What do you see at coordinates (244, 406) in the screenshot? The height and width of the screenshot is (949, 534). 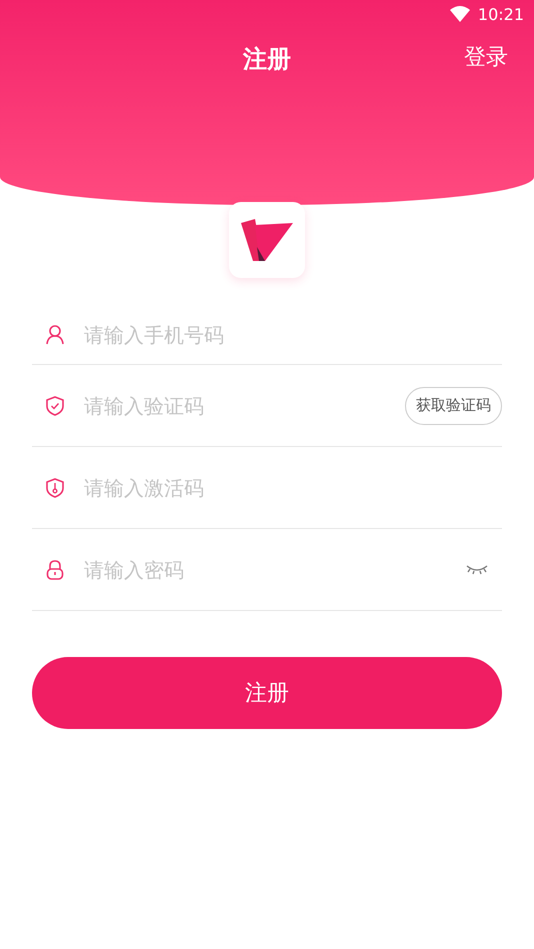 I see `text-field: 请输入验证码` at bounding box center [244, 406].